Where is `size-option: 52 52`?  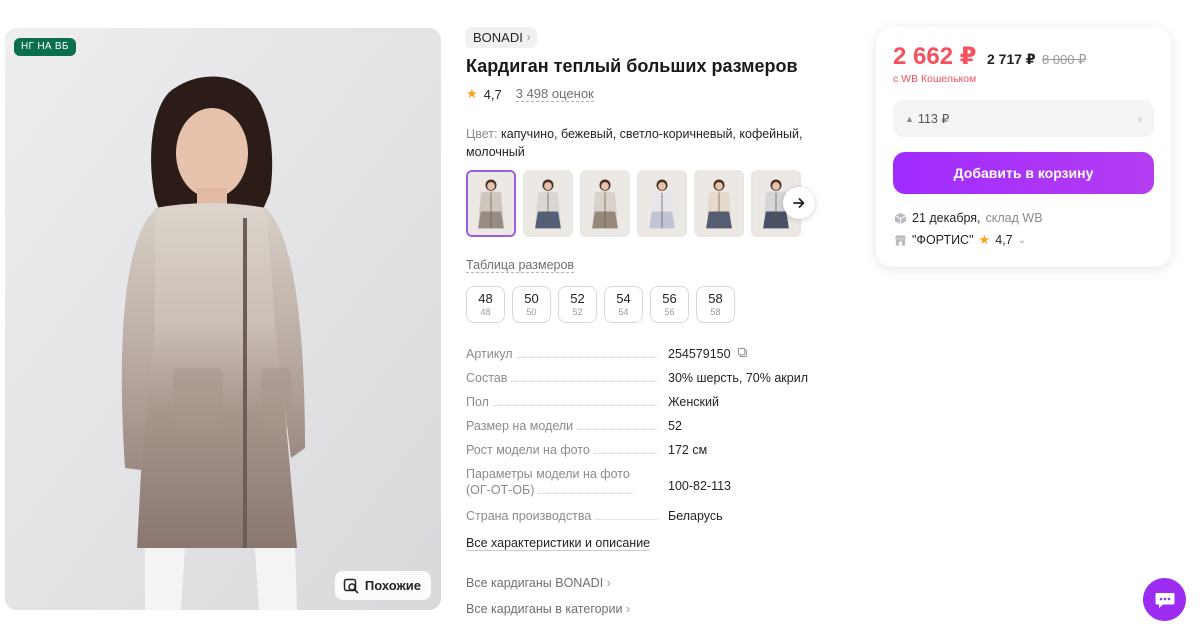
size-option: 52 52 is located at coordinates (577, 304).